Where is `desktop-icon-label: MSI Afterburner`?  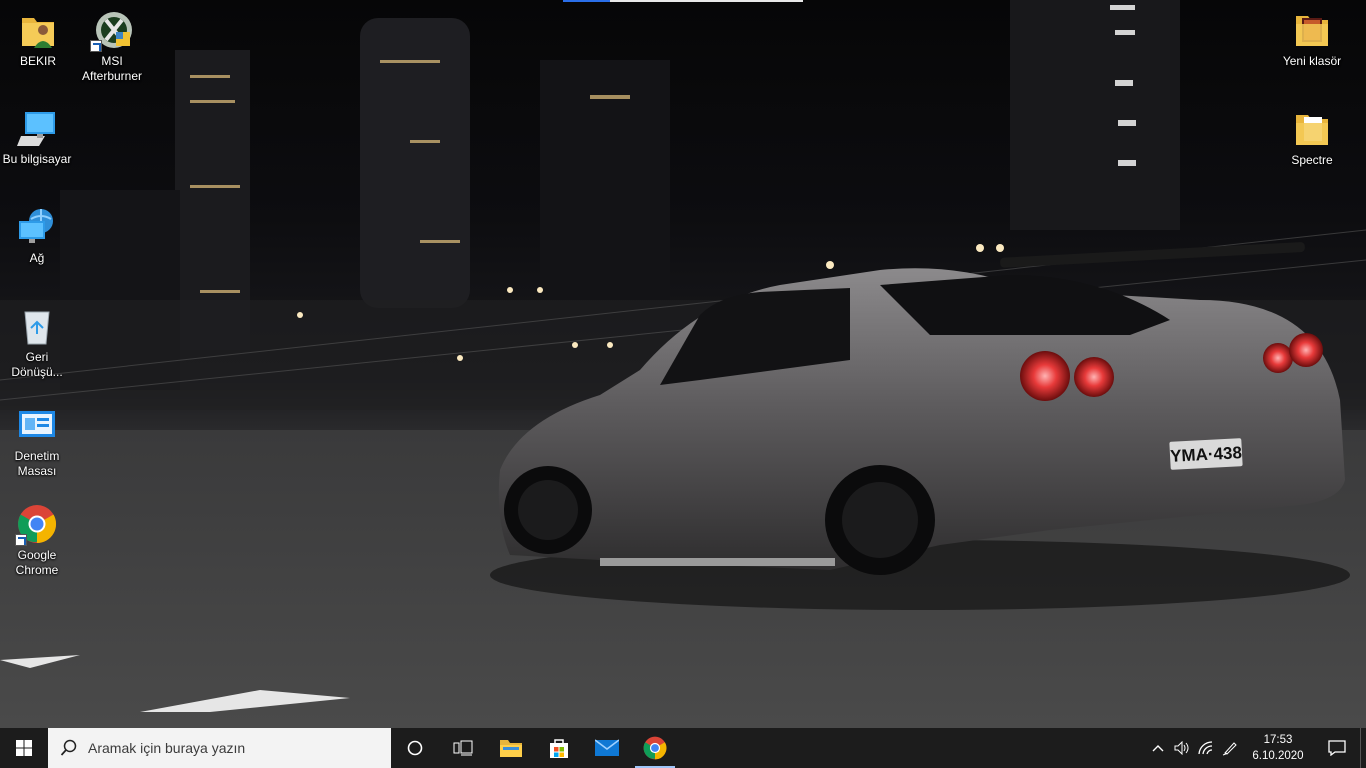
desktop-icon-label: MSI Afterburner is located at coordinates (112, 68).